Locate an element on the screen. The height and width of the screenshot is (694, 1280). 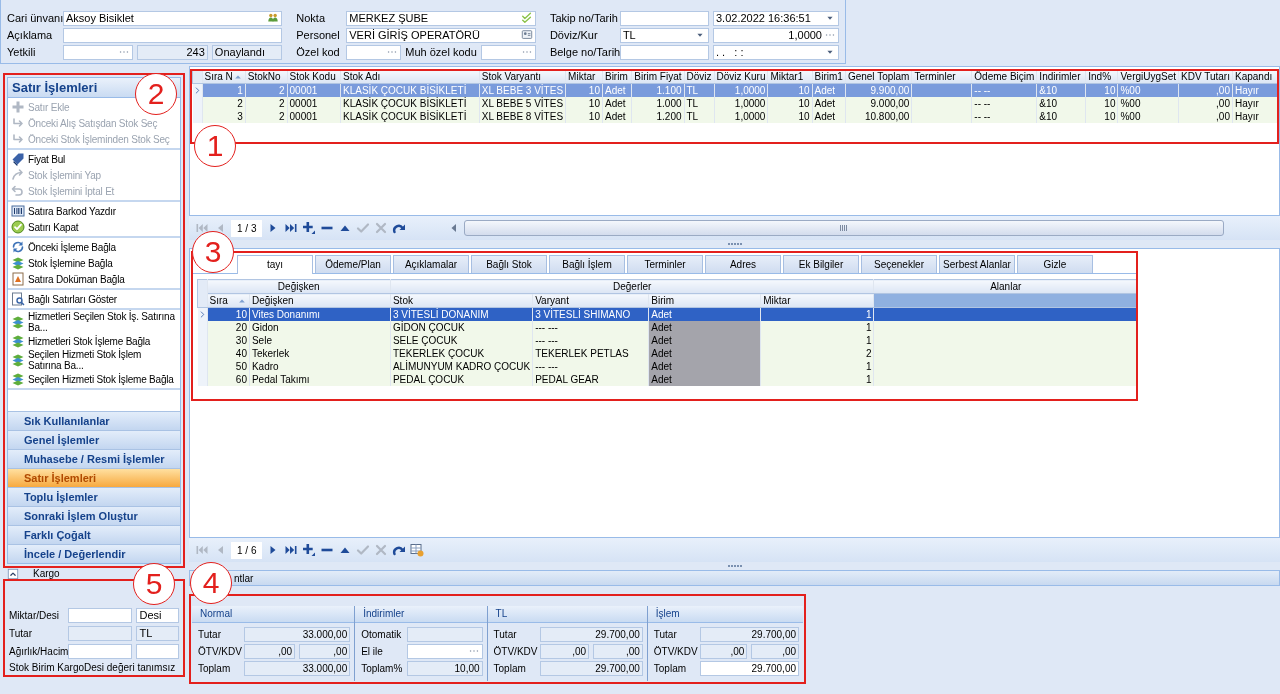
table-cell: SELE ÇOCUK is located at coordinates (461, 340).